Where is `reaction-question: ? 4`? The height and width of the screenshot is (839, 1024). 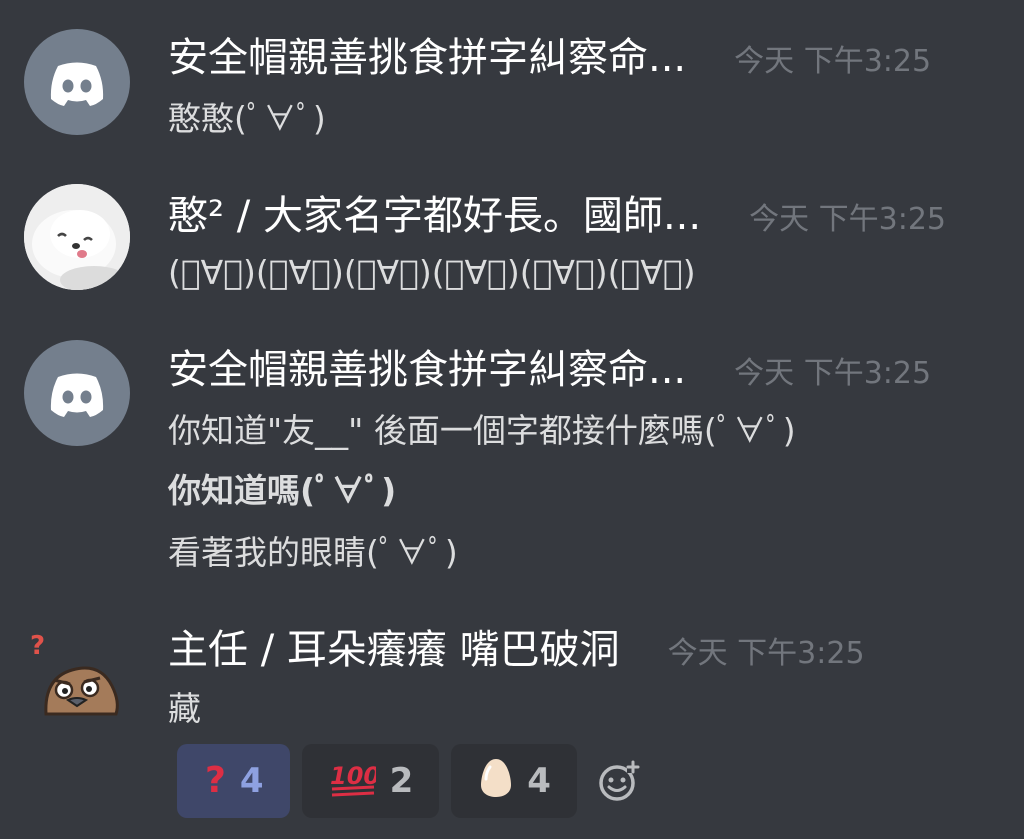 reaction-question: ? 4 is located at coordinates (233, 781).